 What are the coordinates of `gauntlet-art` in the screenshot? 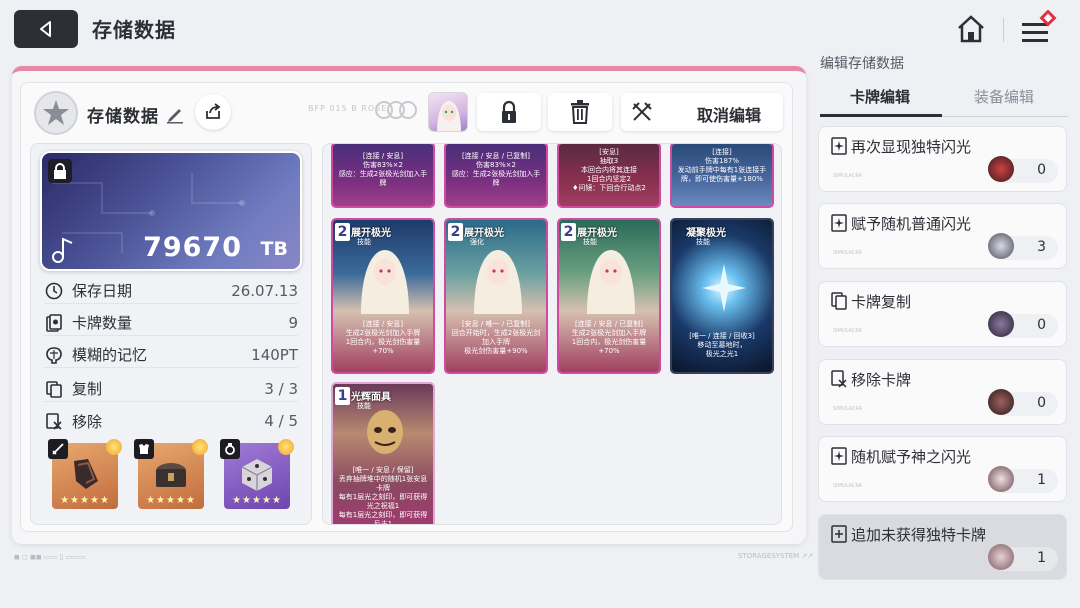 It's located at (86, 474).